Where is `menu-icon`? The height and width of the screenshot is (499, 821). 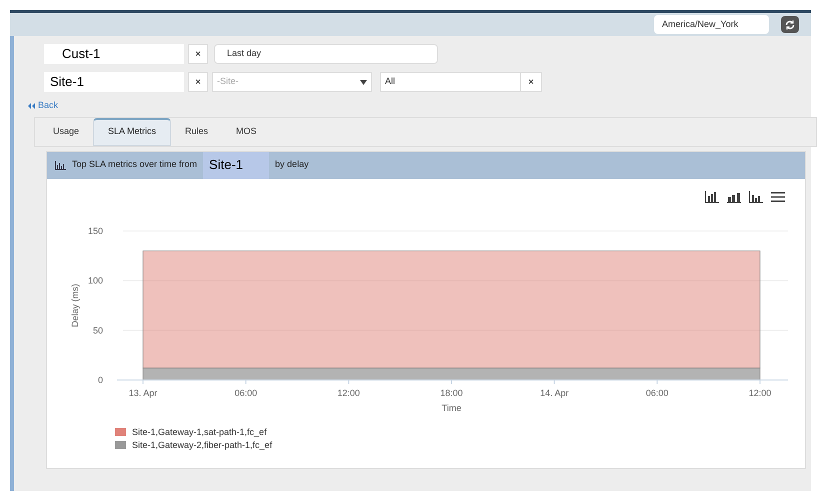
menu-icon is located at coordinates (778, 196).